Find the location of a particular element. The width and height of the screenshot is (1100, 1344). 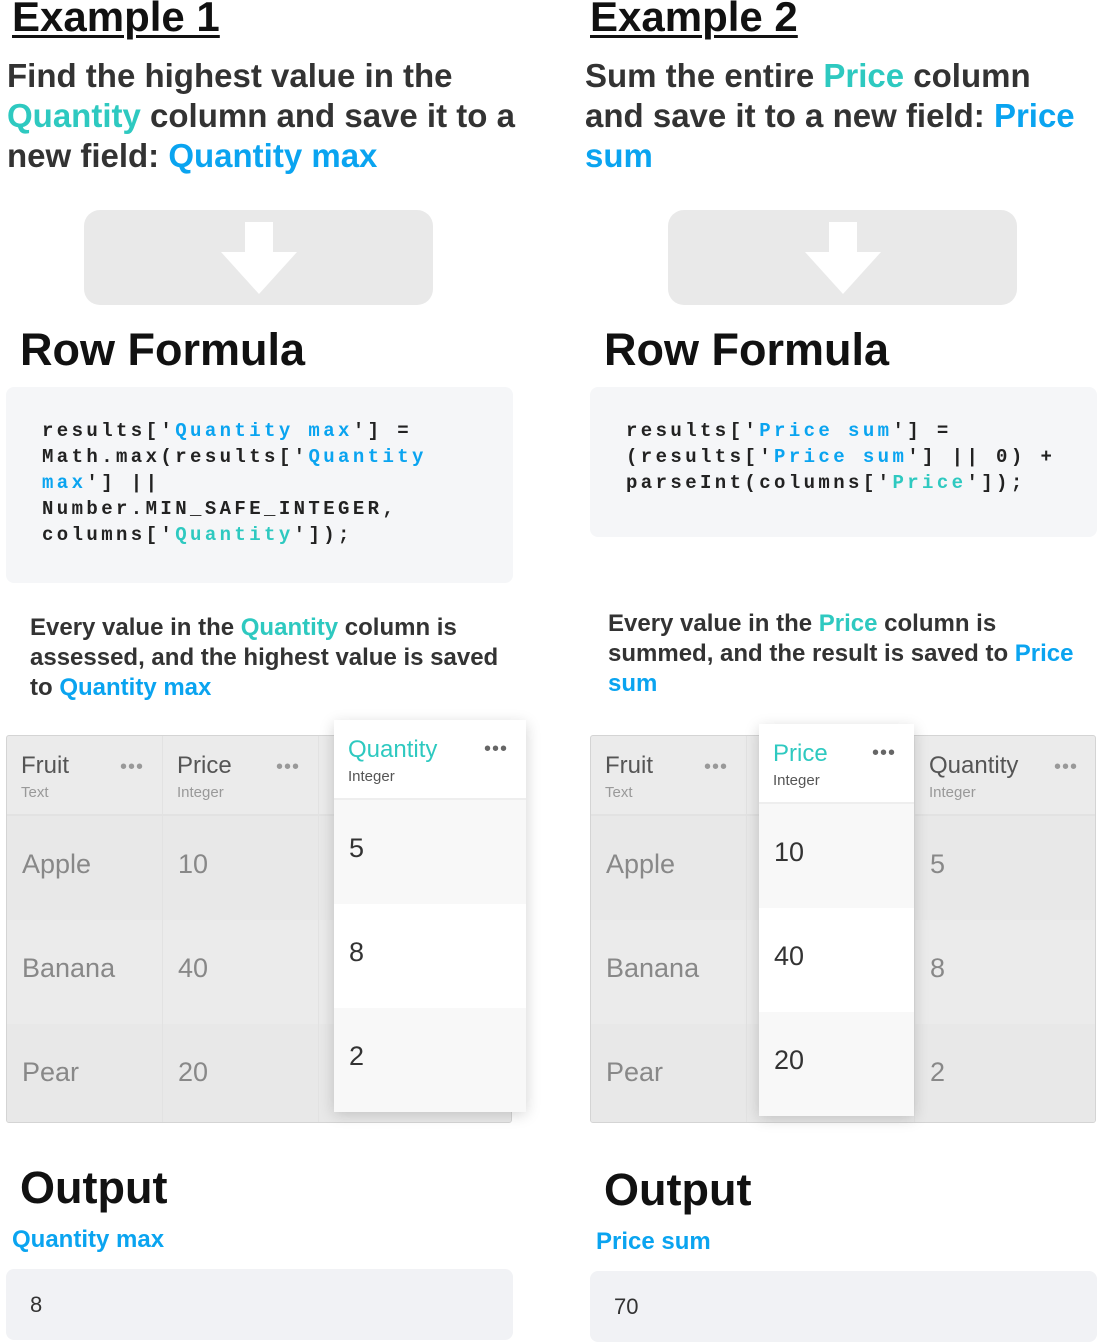

text-segment: Find the highest value in the is located at coordinates (230, 75).